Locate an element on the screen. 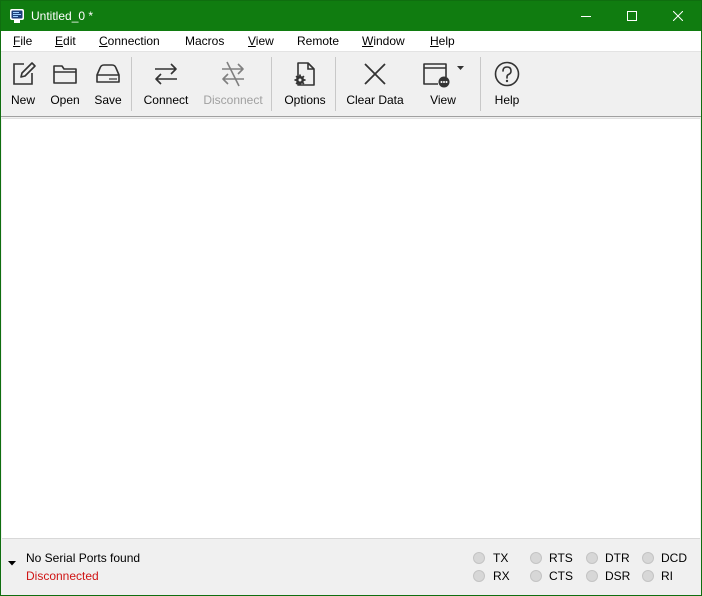 This screenshot has width=702, height=596. triangle-down-icon is located at coordinates (12, 563).